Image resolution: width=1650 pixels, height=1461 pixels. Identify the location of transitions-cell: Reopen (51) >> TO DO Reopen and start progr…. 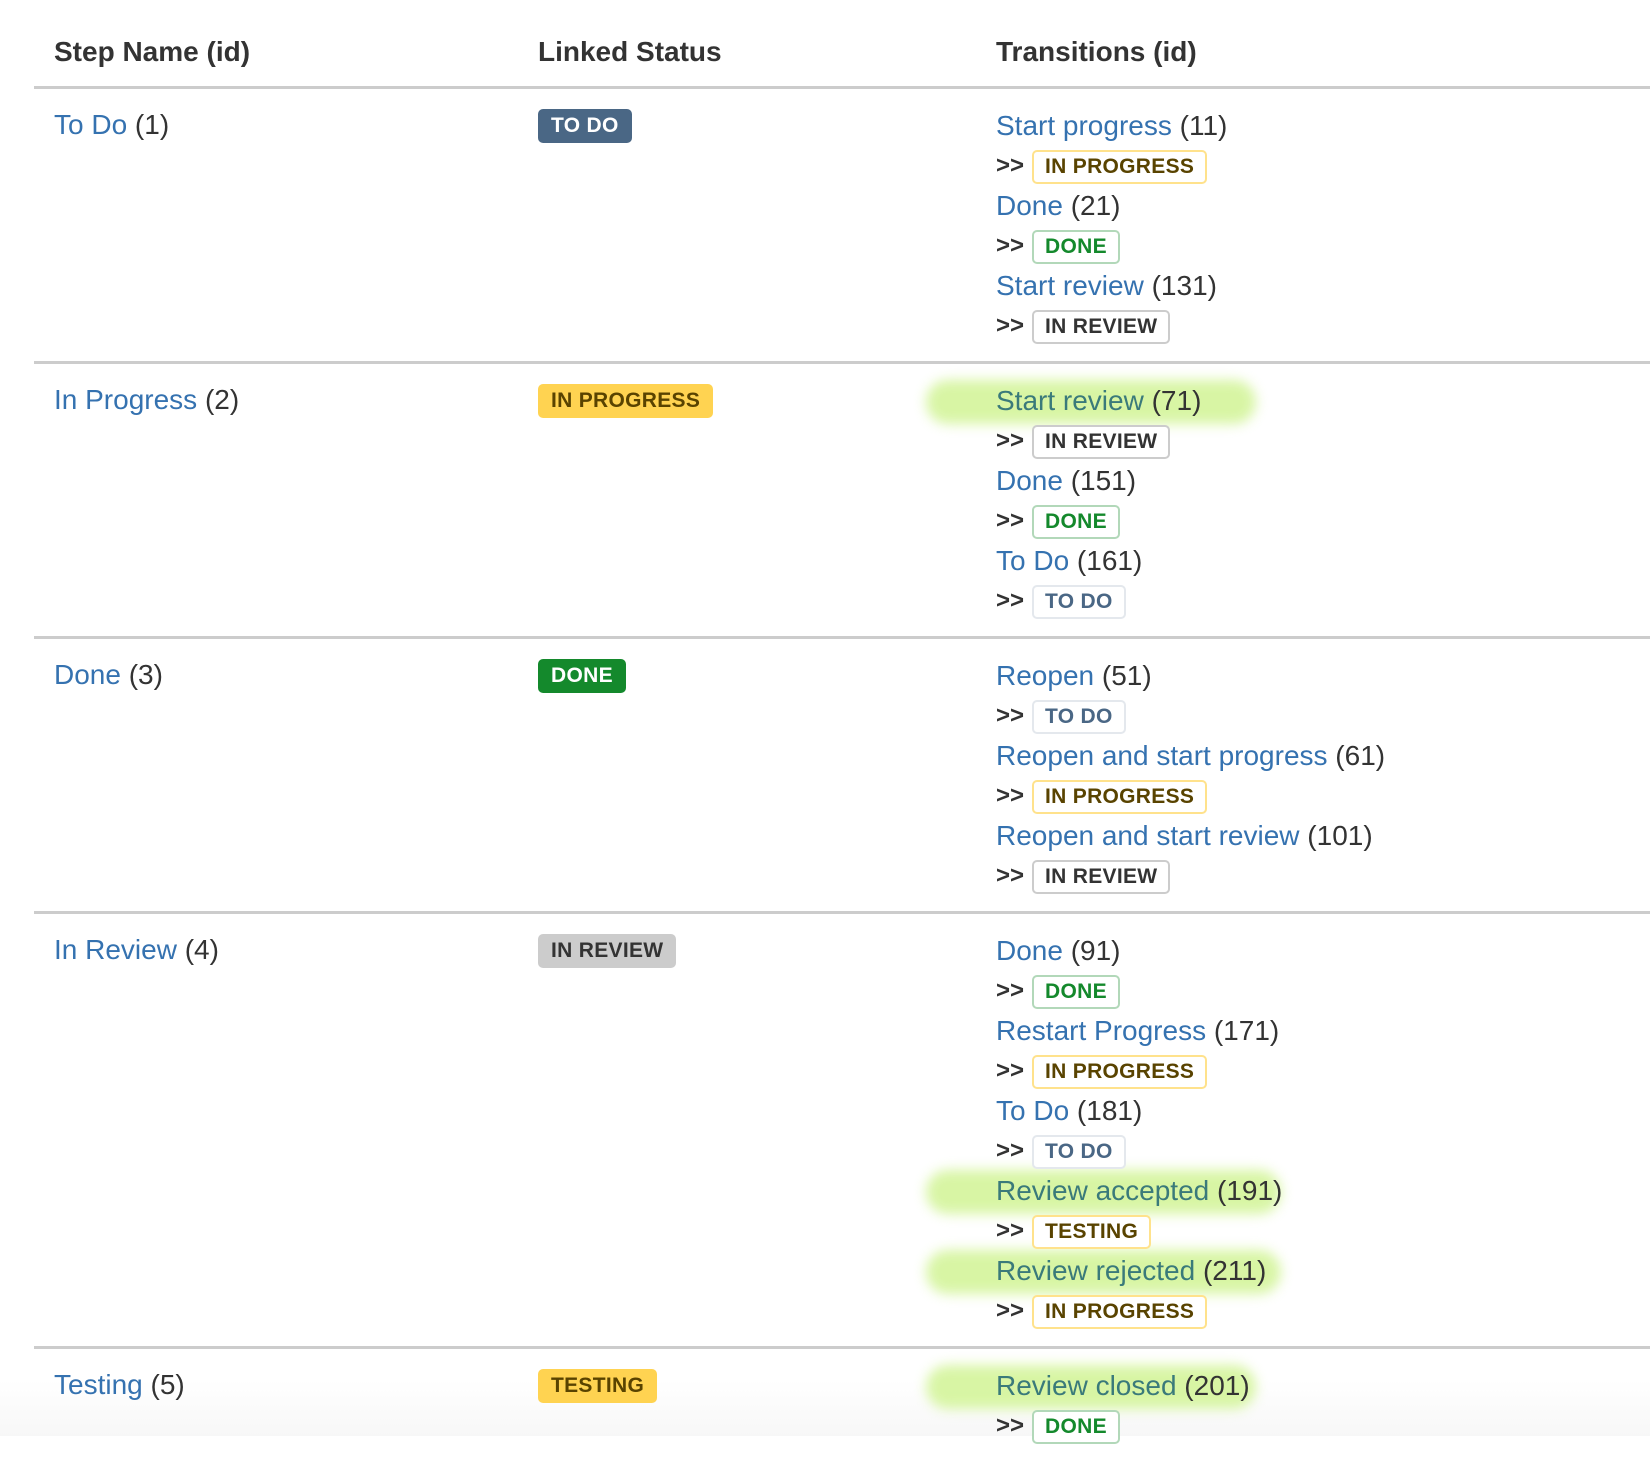
(1323, 775).